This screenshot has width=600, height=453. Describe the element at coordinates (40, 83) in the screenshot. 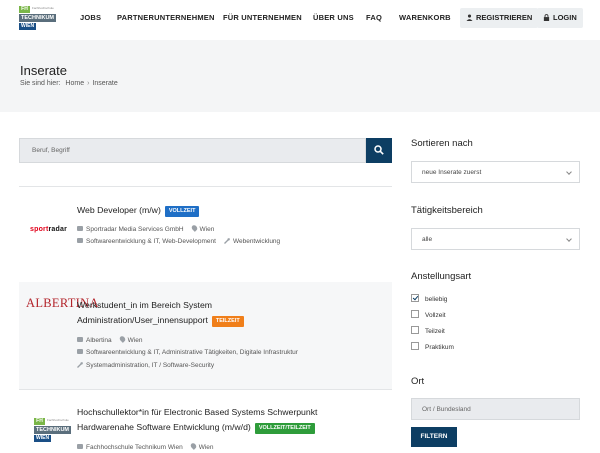

I see `breadcrumb-prefix: Sie sind hier:` at that location.